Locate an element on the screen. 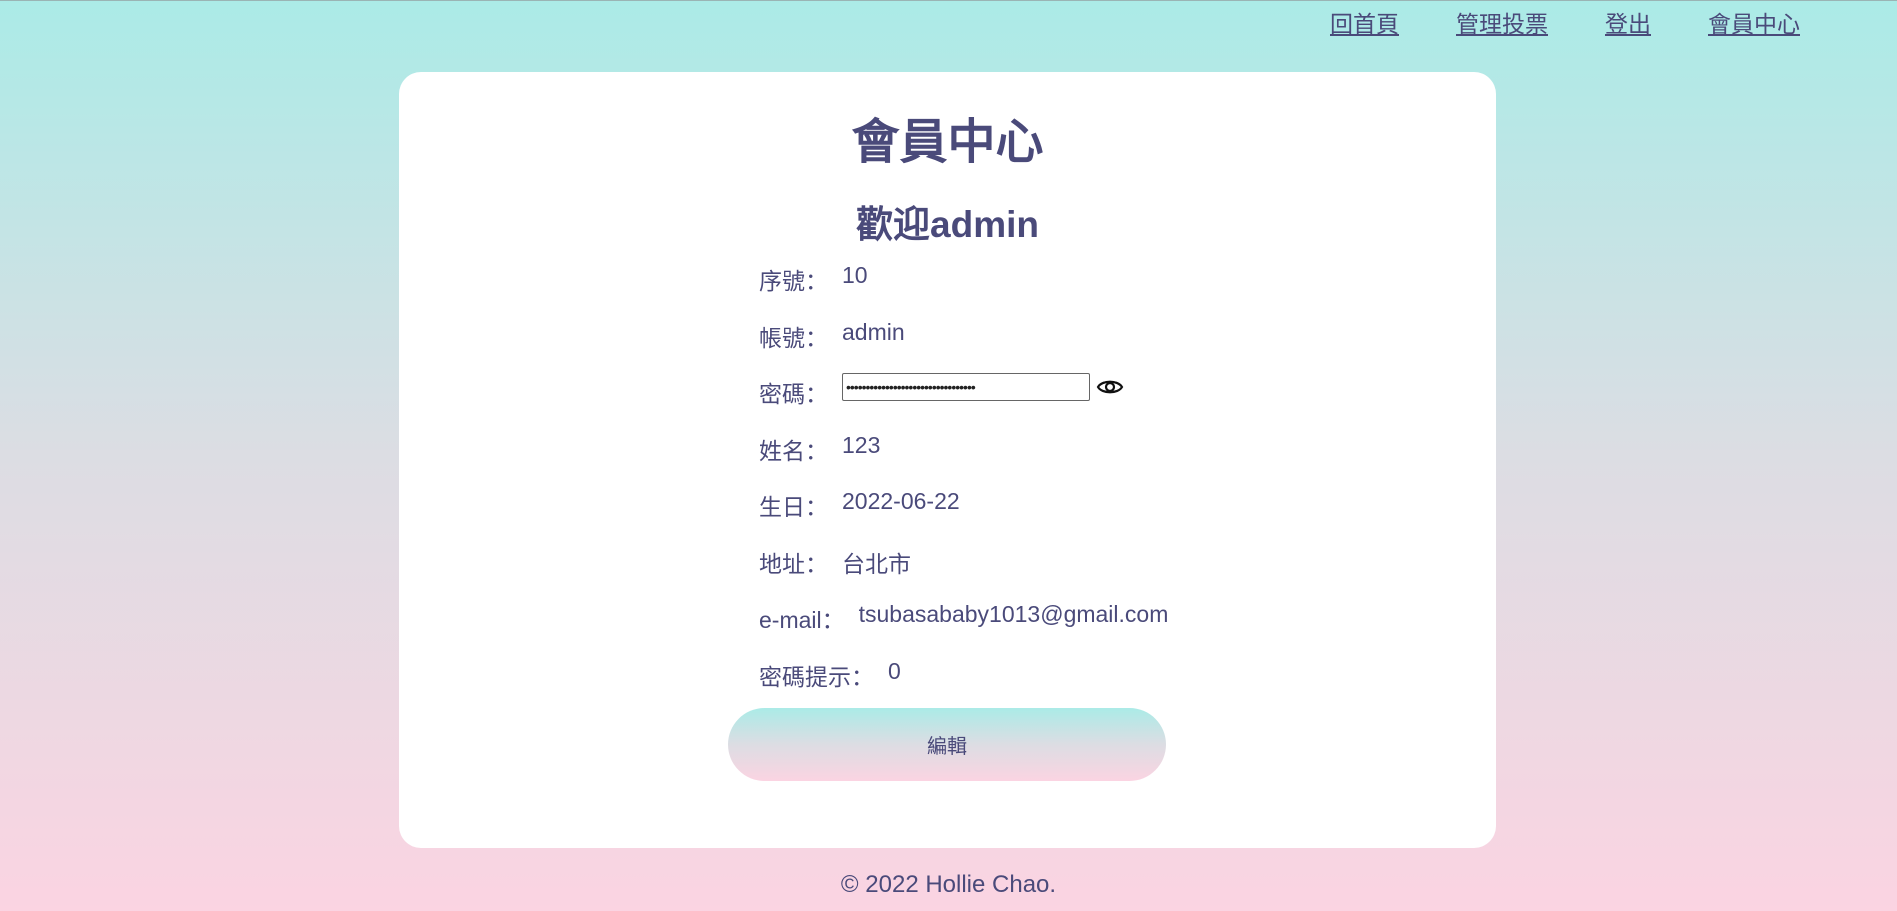 Image resolution: width=1897 pixels, height=911 pixels. address-label: 地址： is located at coordinates (793, 563).